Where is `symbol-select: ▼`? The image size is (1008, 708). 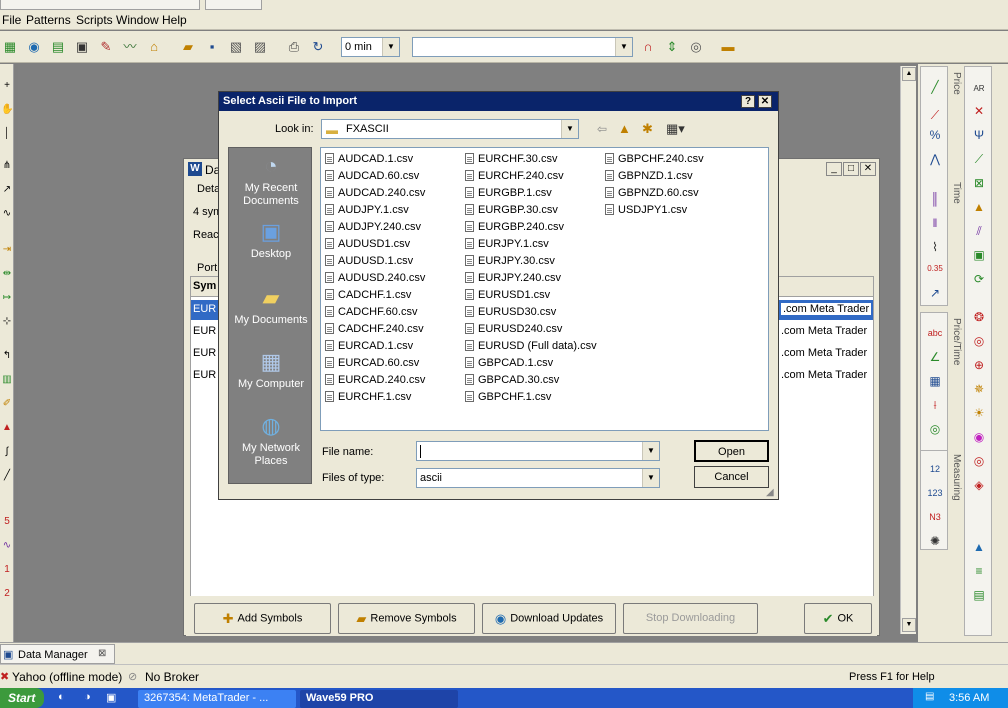 symbol-select: ▼ is located at coordinates (522, 47).